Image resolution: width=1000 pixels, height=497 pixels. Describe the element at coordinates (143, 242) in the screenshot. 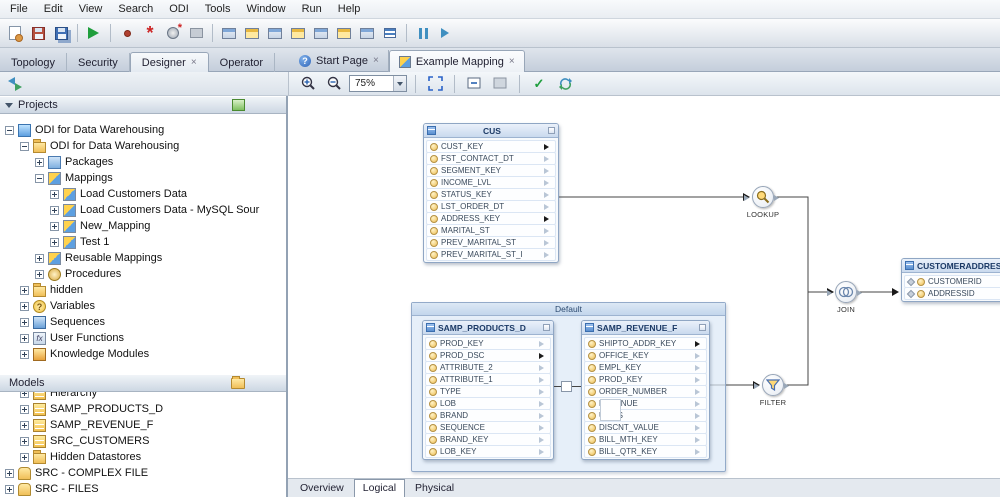

I see `tree-item-test-1: Test 1` at that location.